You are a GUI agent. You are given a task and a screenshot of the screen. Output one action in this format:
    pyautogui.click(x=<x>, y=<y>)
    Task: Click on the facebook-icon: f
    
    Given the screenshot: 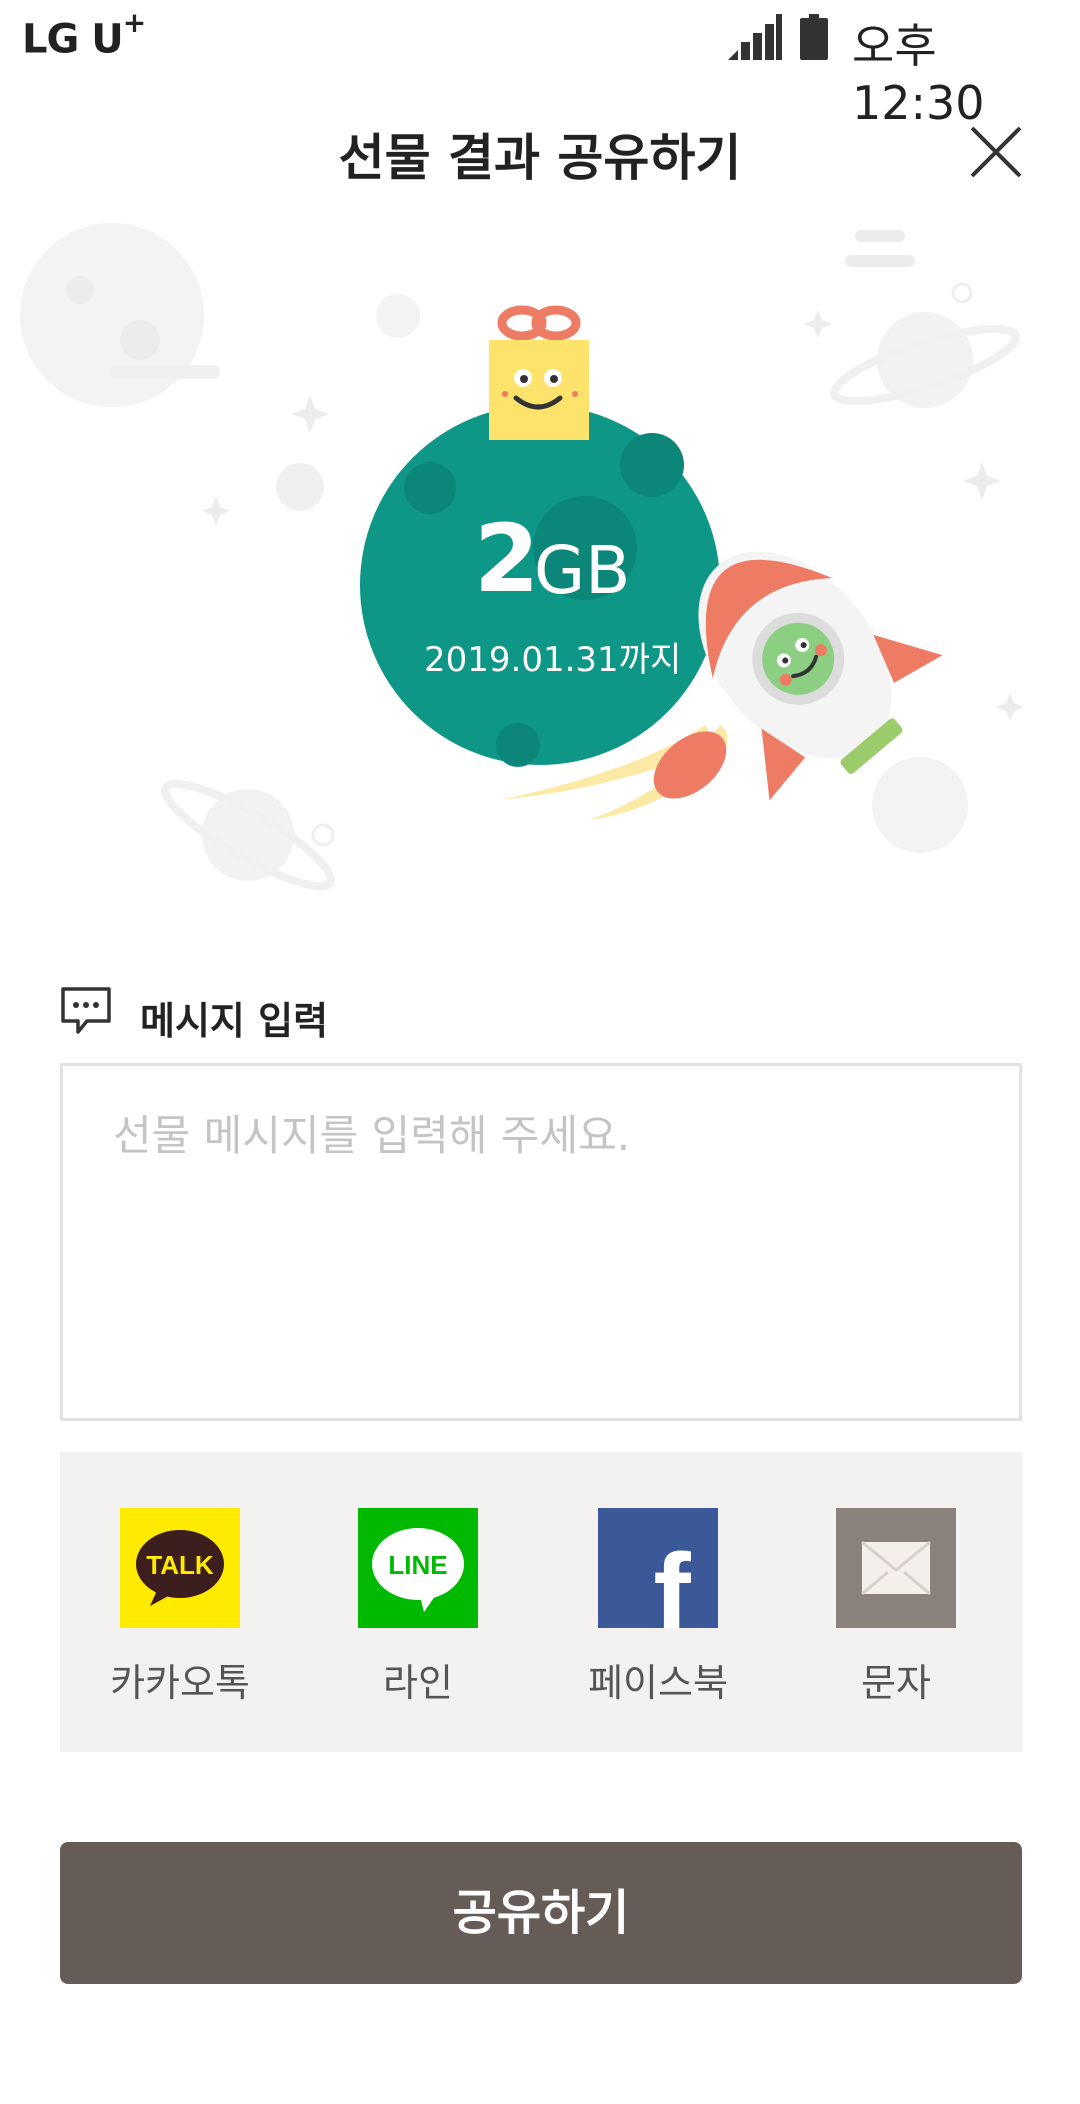 What is the action you would take?
    pyautogui.click(x=658, y=1568)
    